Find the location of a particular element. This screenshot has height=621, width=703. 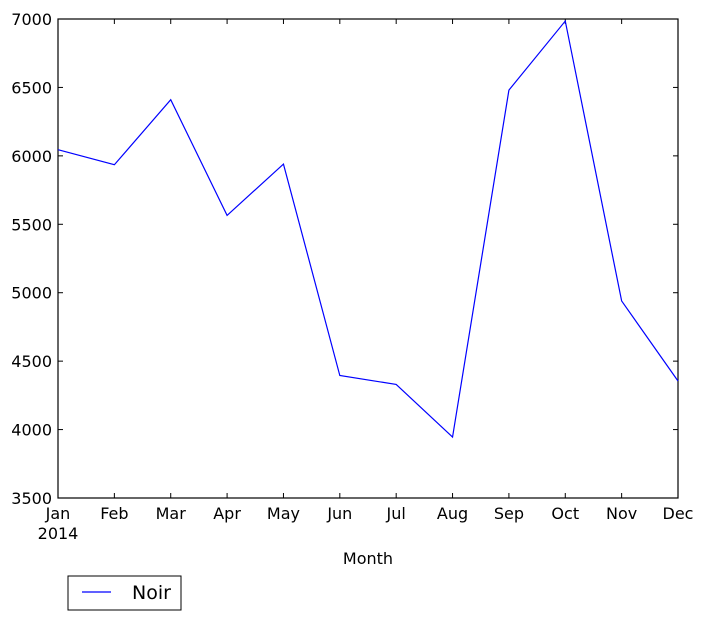

x-tick-label: May is located at coordinates (283, 513).